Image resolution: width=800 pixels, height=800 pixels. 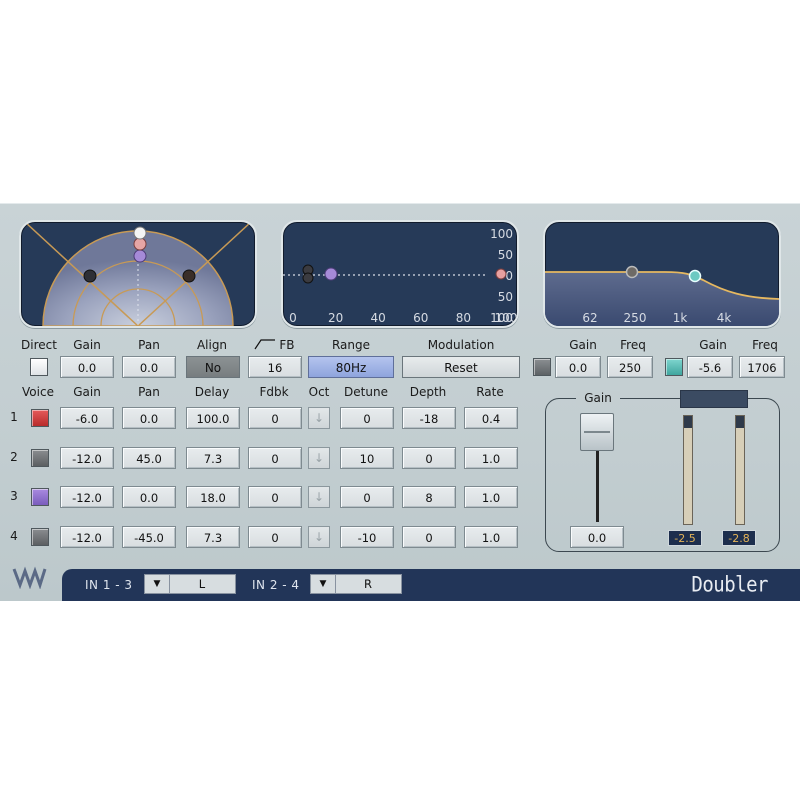 What do you see at coordinates (140, 233) in the screenshot?
I see `pan-direct-handle` at bounding box center [140, 233].